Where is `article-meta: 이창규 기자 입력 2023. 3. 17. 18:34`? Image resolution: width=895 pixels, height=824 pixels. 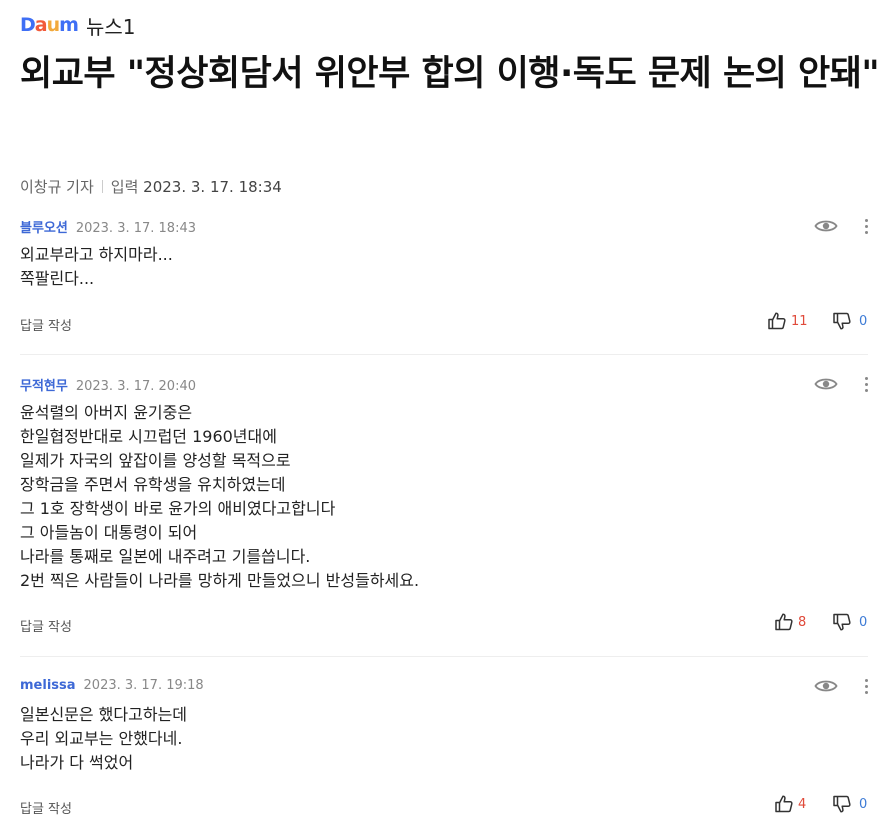 article-meta: 이창규 기자 입력 2023. 3. 17. 18:34 is located at coordinates (151, 186).